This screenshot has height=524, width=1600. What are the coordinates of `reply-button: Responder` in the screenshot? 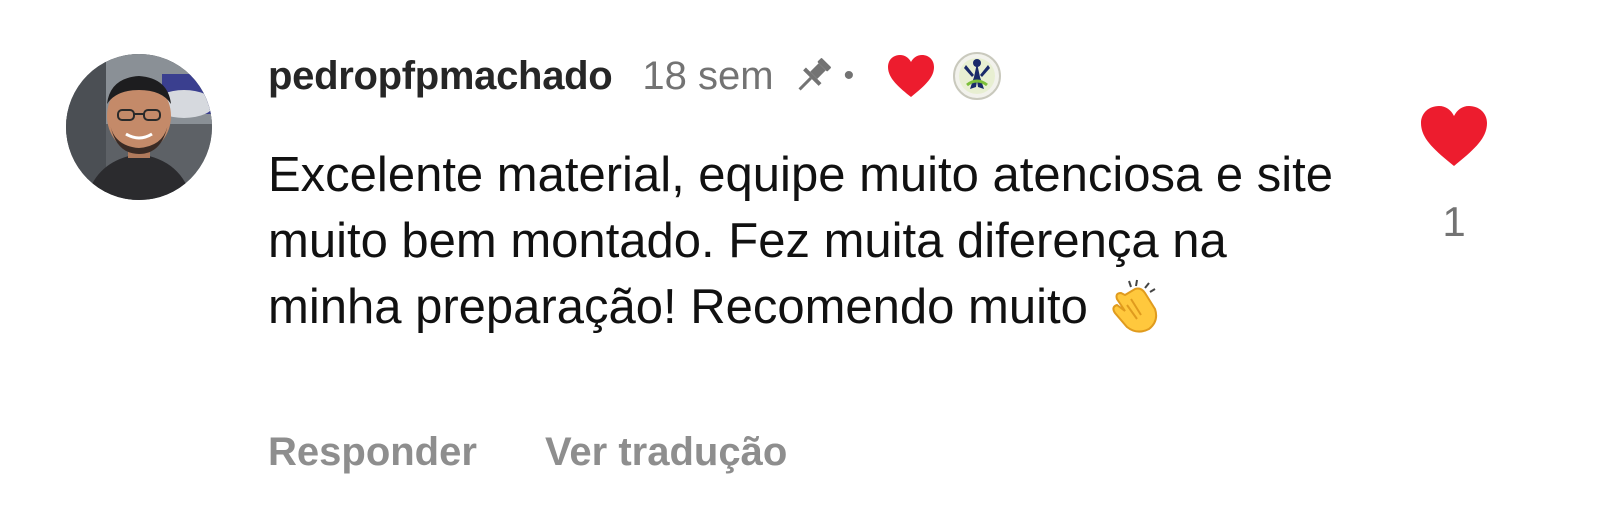 It's located at (372, 452).